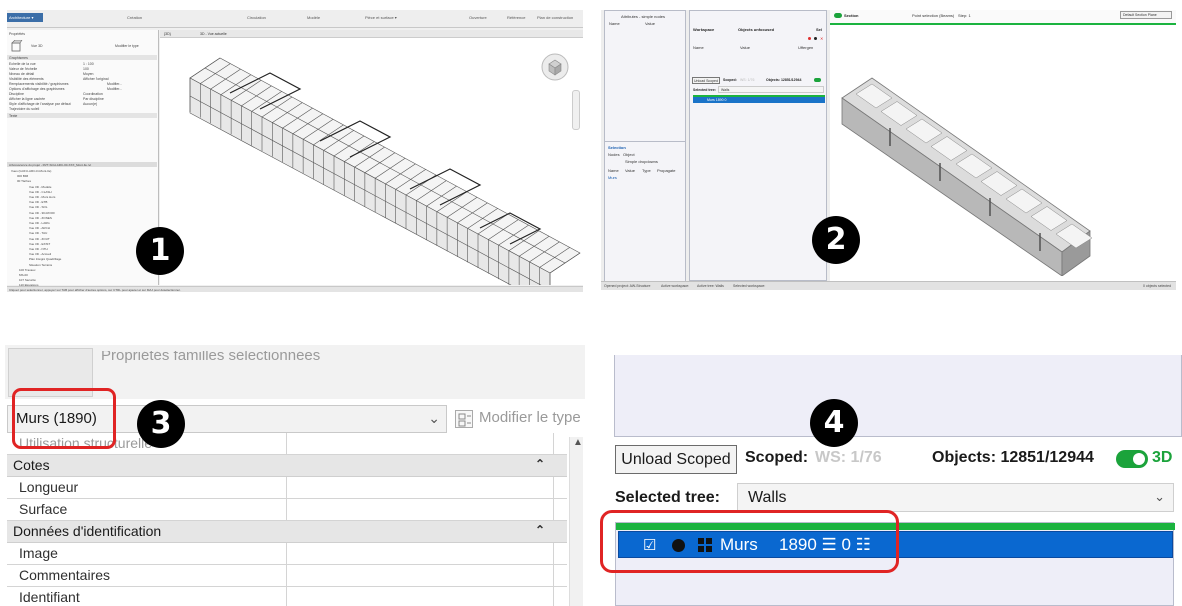  I want to click on close-icon: ✕, so click(821, 38).